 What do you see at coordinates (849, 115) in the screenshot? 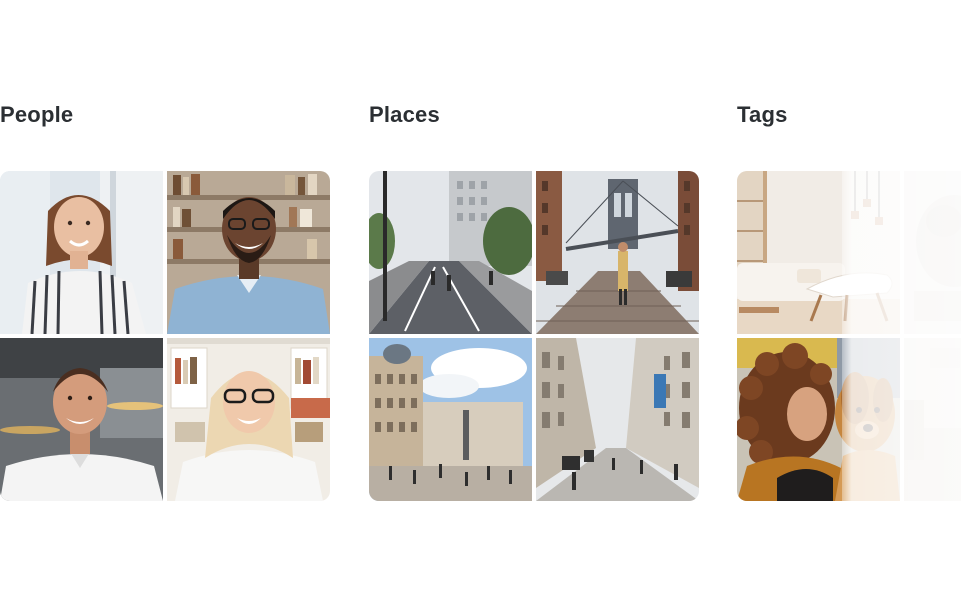
I see `album-title-tags: Tags` at bounding box center [849, 115].